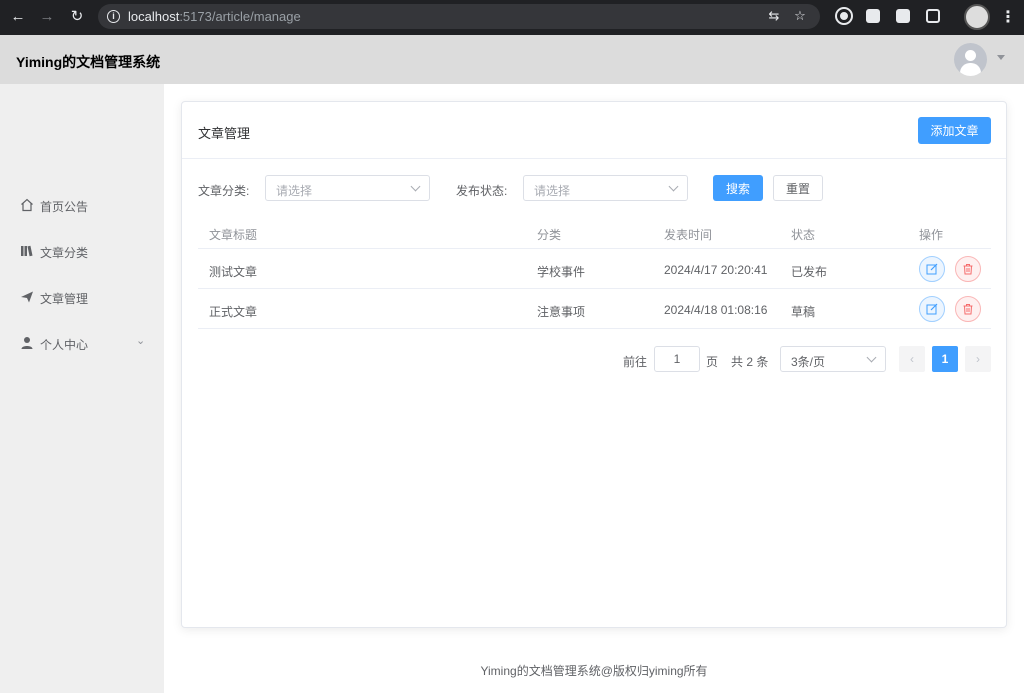 The image size is (1024, 693). What do you see at coordinates (1001, 57) in the screenshot?
I see `caret-down-icon` at bounding box center [1001, 57].